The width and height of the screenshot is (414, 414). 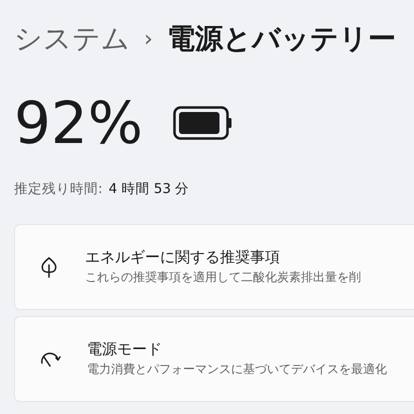 I want to click on remaining-time-value: 4 時間 53 分, so click(x=149, y=189).